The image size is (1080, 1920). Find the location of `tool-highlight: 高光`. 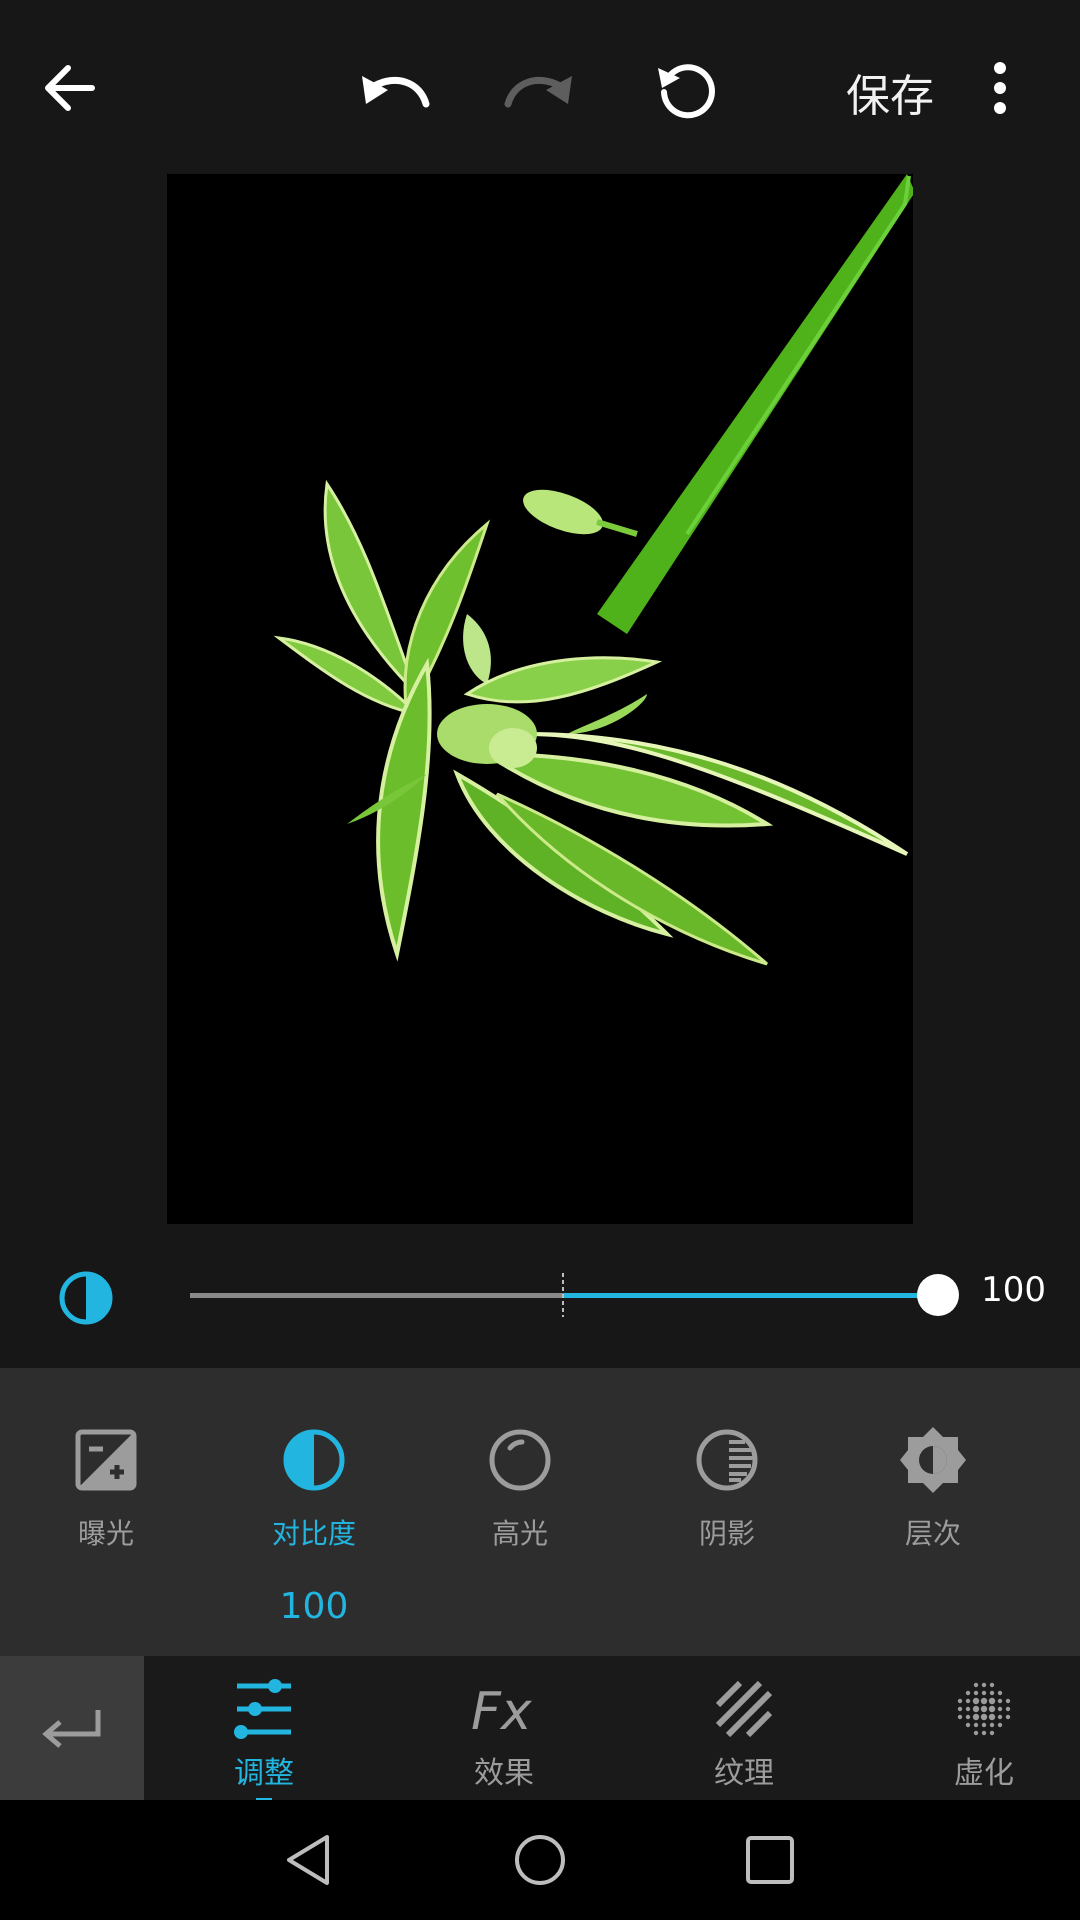

tool-highlight: 高光 is located at coordinates (520, 1486).